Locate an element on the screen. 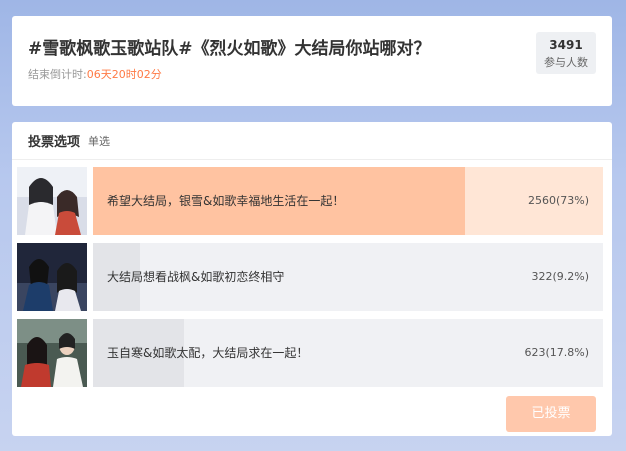 The image size is (626, 451). poll-title: #雪歌枫歌玉歌站队#《烈火如歌》大结局你站哪对？ is located at coordinates (229, 49).